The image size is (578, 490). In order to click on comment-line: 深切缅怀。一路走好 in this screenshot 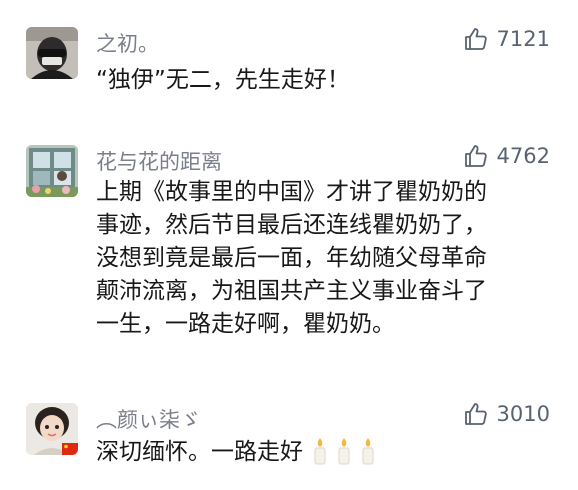, I will do `click(326, 452)`.